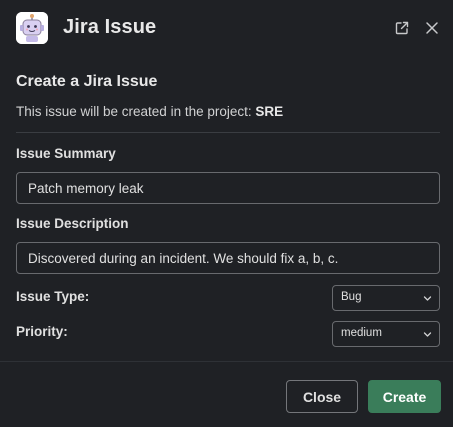 Image resolution: width=453 pixels, height=427 pixels. Describe the element at coordinates (322, 396) in the screenshot. I see `close-button: Close` at that location.